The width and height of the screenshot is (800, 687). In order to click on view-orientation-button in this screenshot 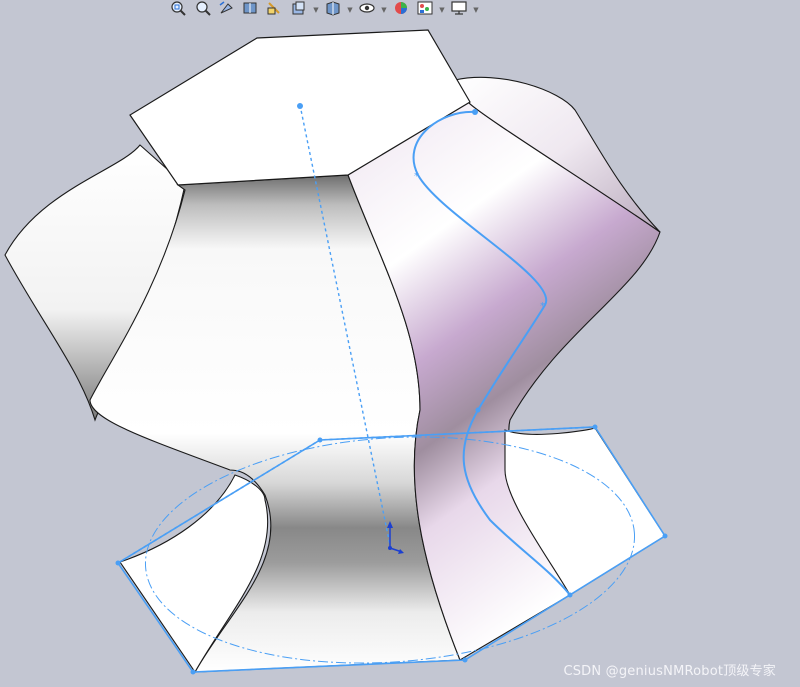, I will do `click(299, 10)`.